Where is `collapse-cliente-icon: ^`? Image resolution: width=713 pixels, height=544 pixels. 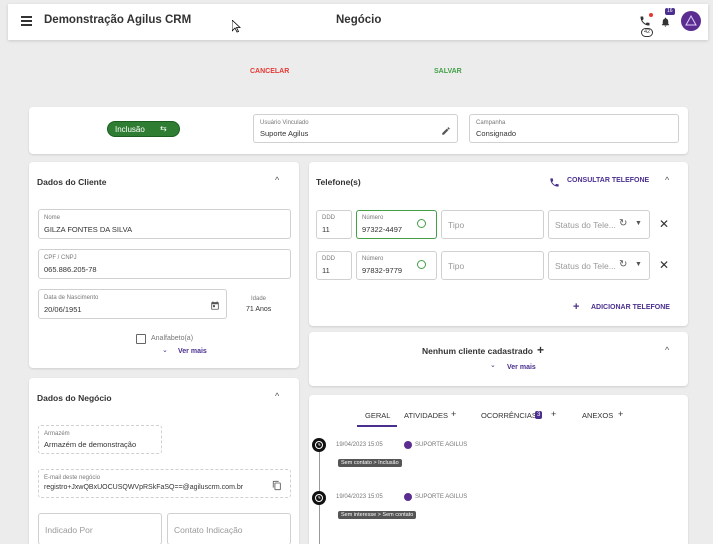 collapse-cliente-icon: ^ is located at coordinates (277, 180).